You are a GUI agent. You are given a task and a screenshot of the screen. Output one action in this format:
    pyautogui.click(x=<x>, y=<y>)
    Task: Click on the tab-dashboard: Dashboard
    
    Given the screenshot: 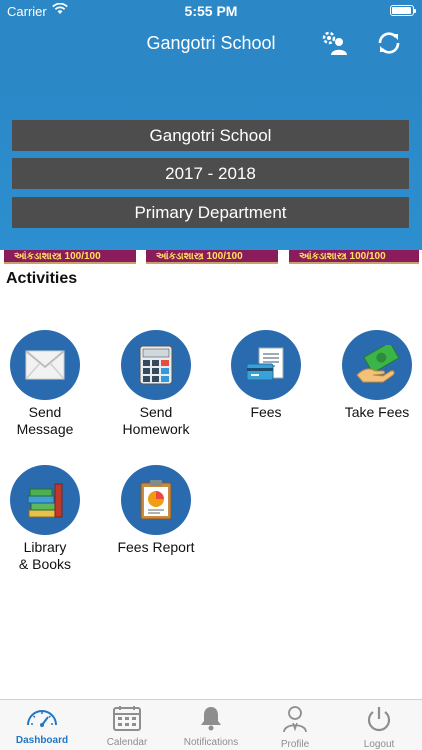 What is the action you would take?
    pyautogui.click(x=42, y=725)
    